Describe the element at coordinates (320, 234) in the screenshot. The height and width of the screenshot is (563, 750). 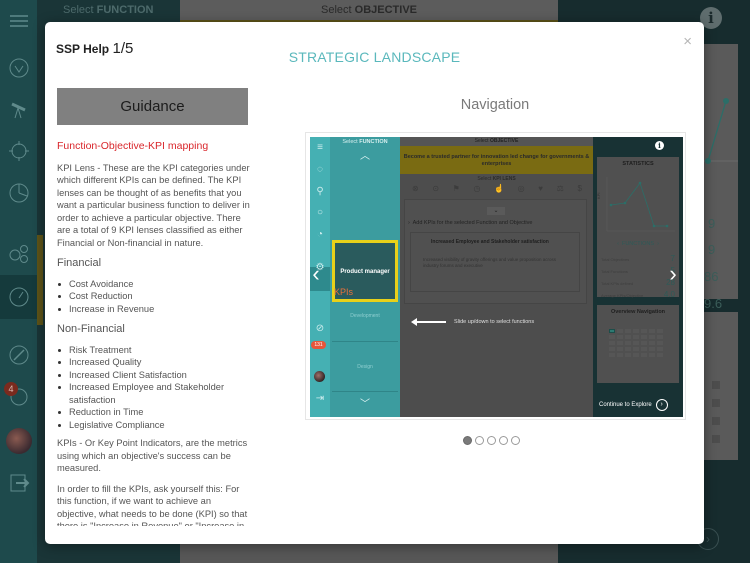
I see `pie-chart-icon: ◔` at that location.